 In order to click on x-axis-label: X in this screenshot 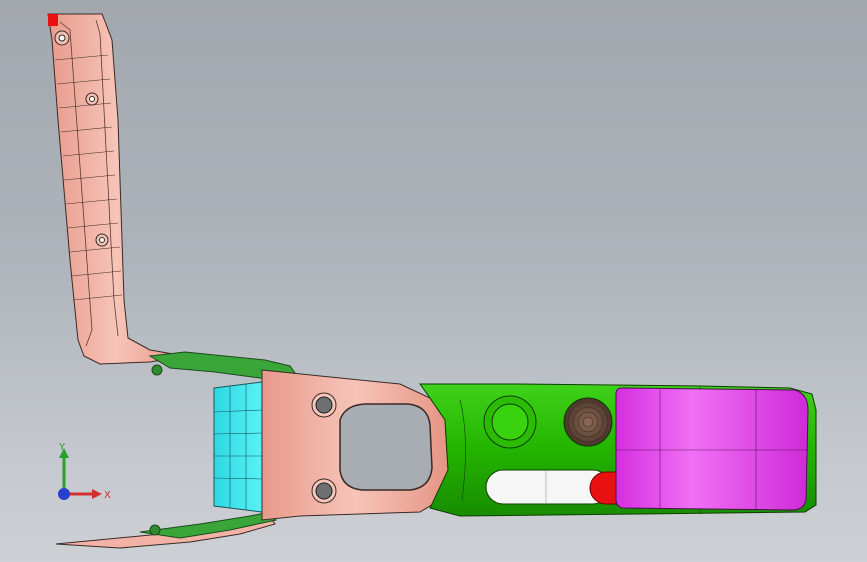, I will do `click(107, 495)`.